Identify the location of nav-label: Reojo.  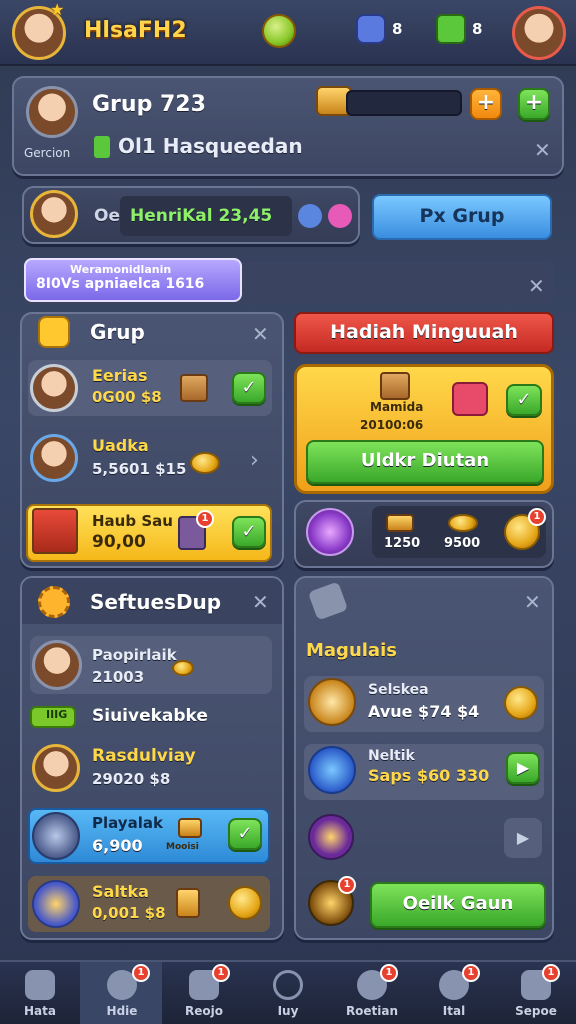
(204, 1011).